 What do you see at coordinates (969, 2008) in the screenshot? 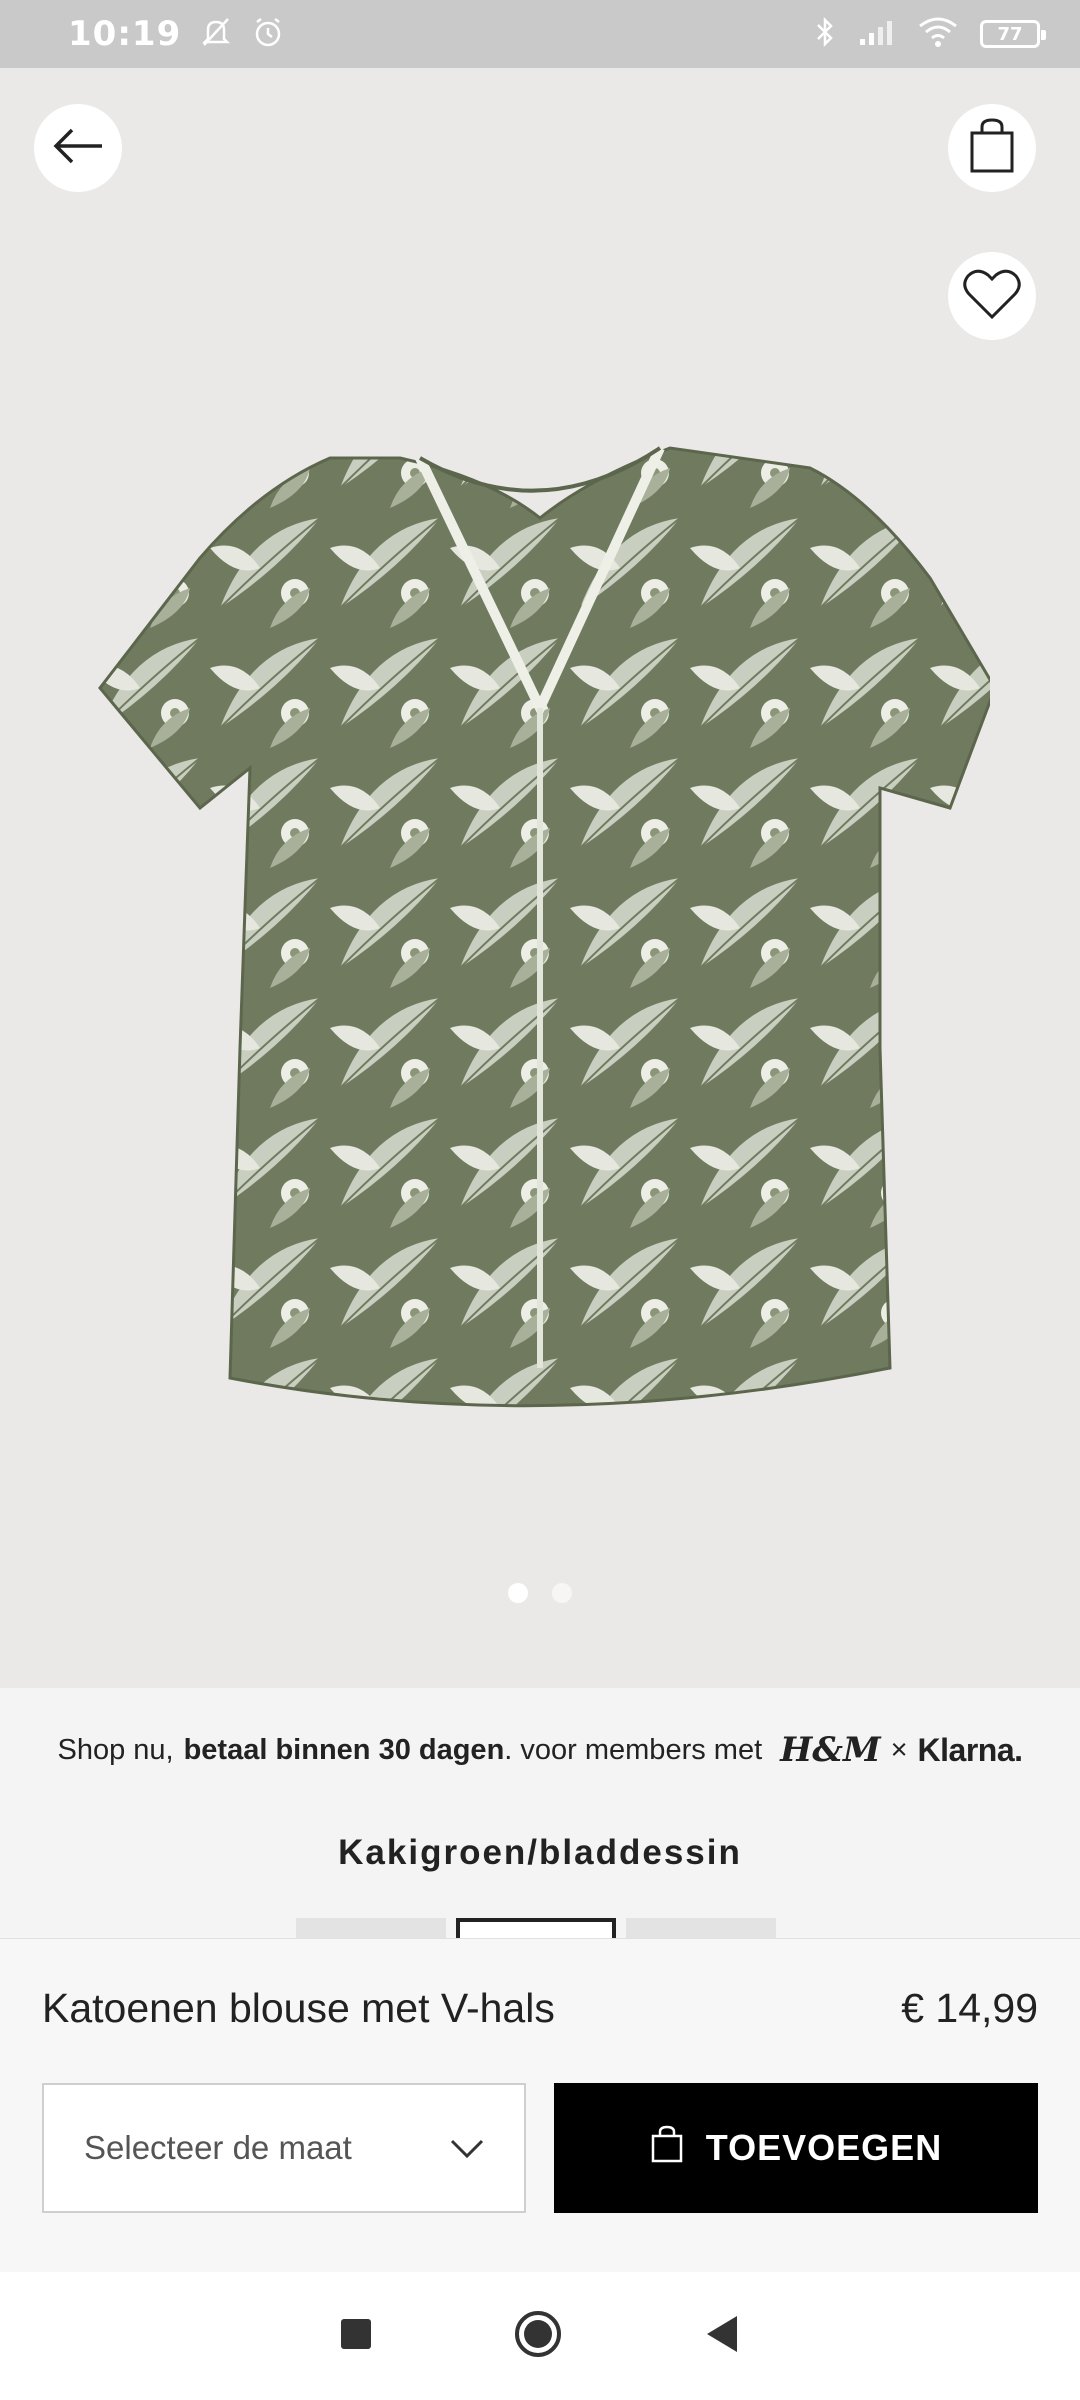
I see `product-price: € 14,99` at bounding box center [969, 2008].